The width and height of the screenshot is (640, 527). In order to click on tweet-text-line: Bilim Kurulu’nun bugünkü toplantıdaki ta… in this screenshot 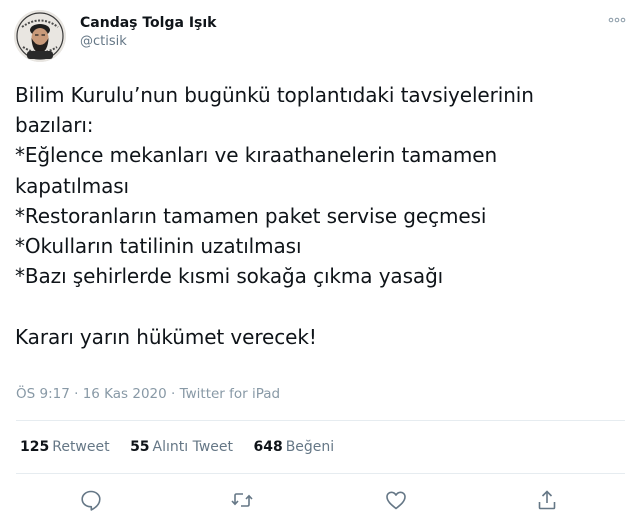, I will do `click(274, 95)`.